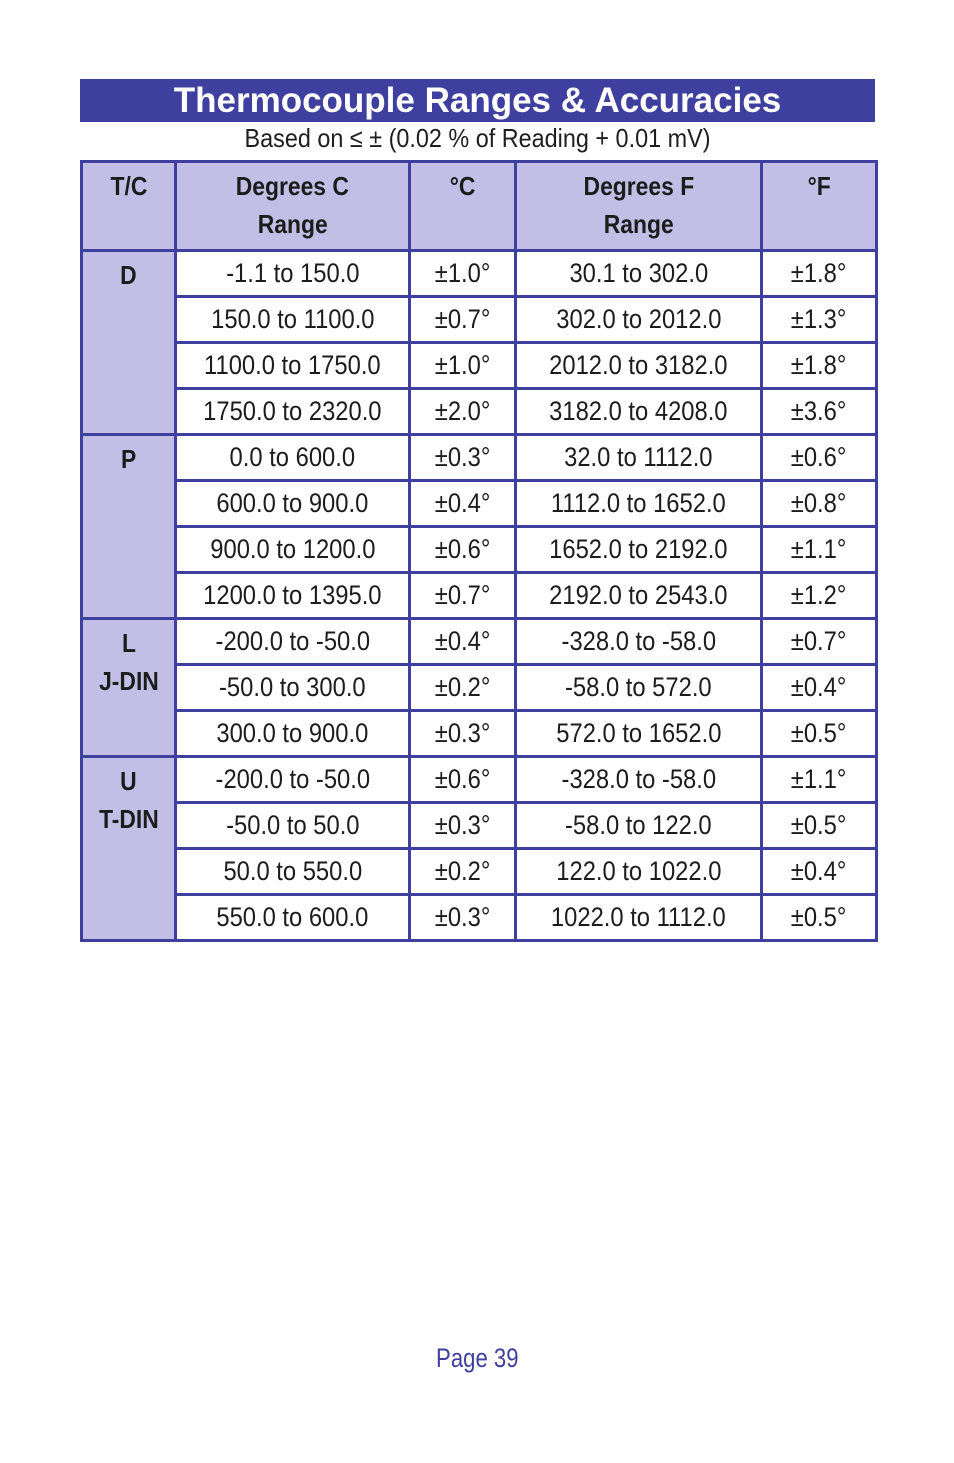 The image size is (954, 1463). Describe the element at coordinates (292, 411) in the screenshot. I see `celsius-range-cell: 1750.0 to 2320.0` at that location.